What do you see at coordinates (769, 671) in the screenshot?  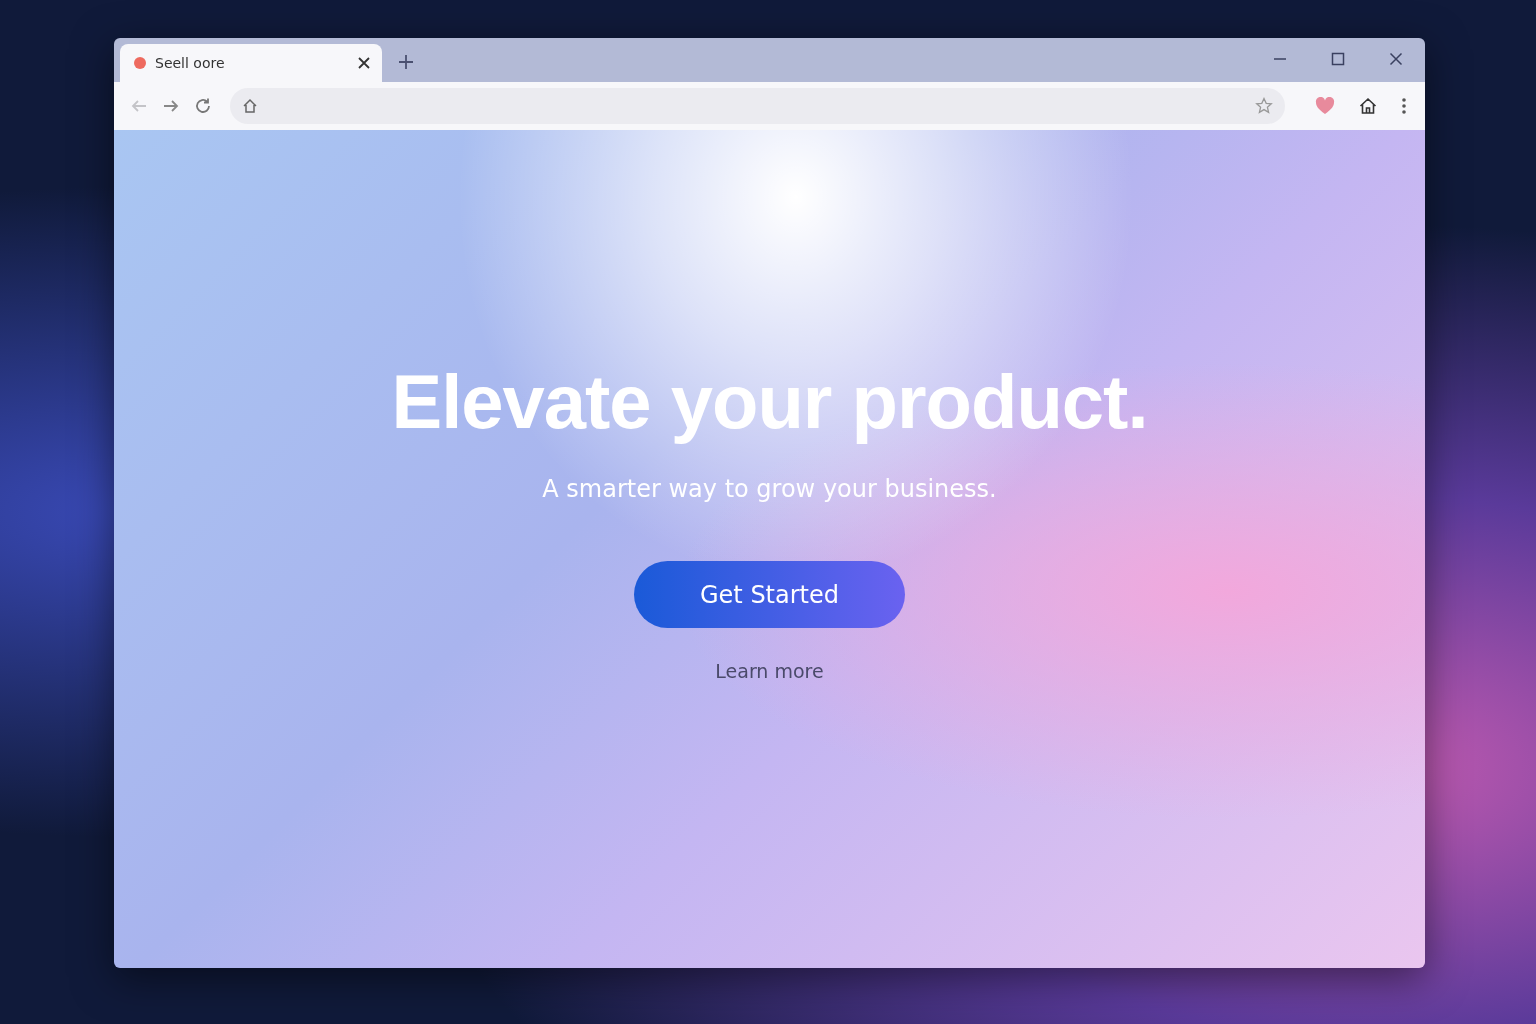 I see `learn-more-link: Learn more` at bounding box center [769, 671].